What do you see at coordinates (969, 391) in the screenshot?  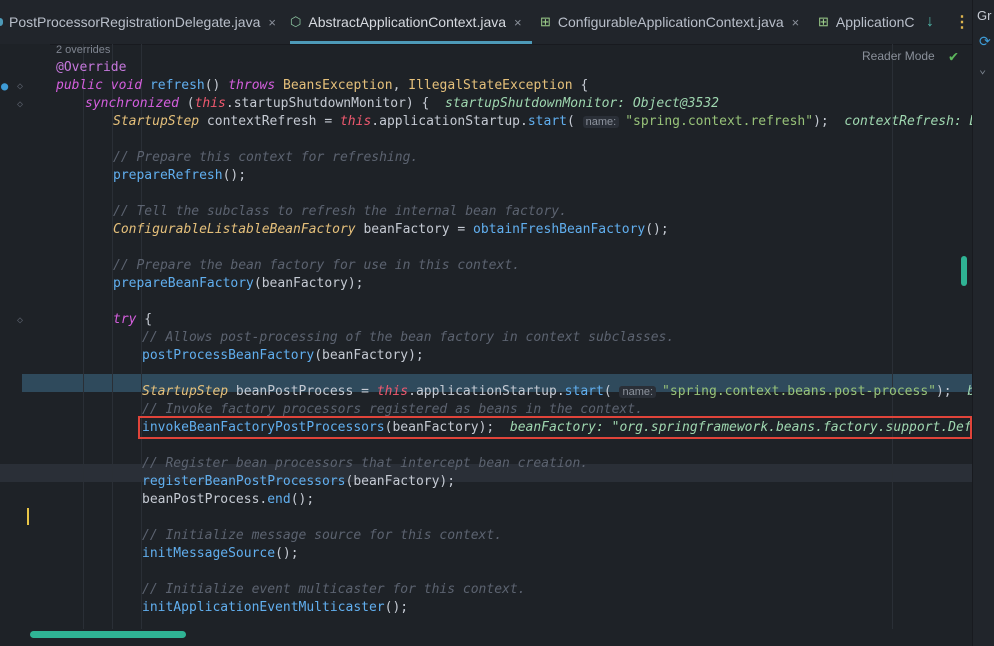 I see `inline-debug-value: beanPostPr` at bounding box center [969, 391].